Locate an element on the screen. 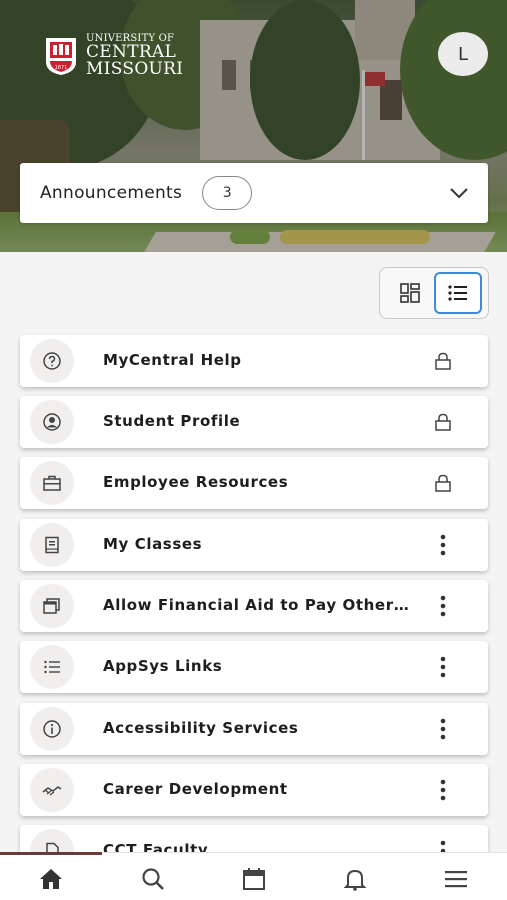  university-seal-icon: 1871 is located at coordinates (61, 56).